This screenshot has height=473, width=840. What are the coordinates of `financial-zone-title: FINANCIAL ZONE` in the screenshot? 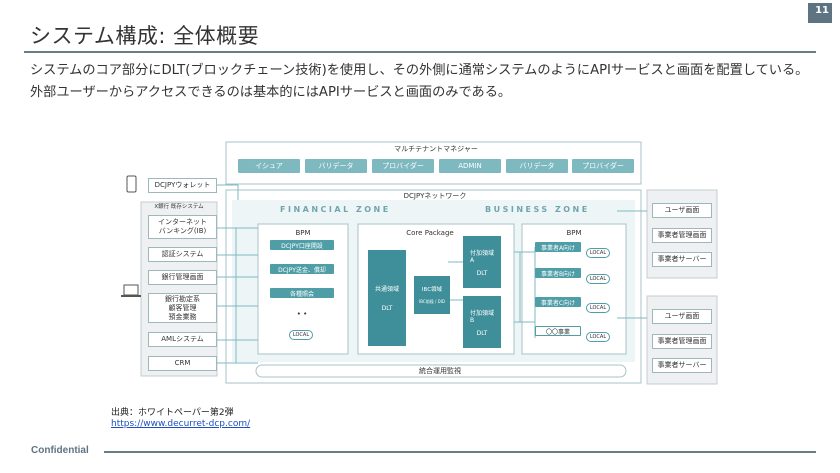 It's located at (335, 209).